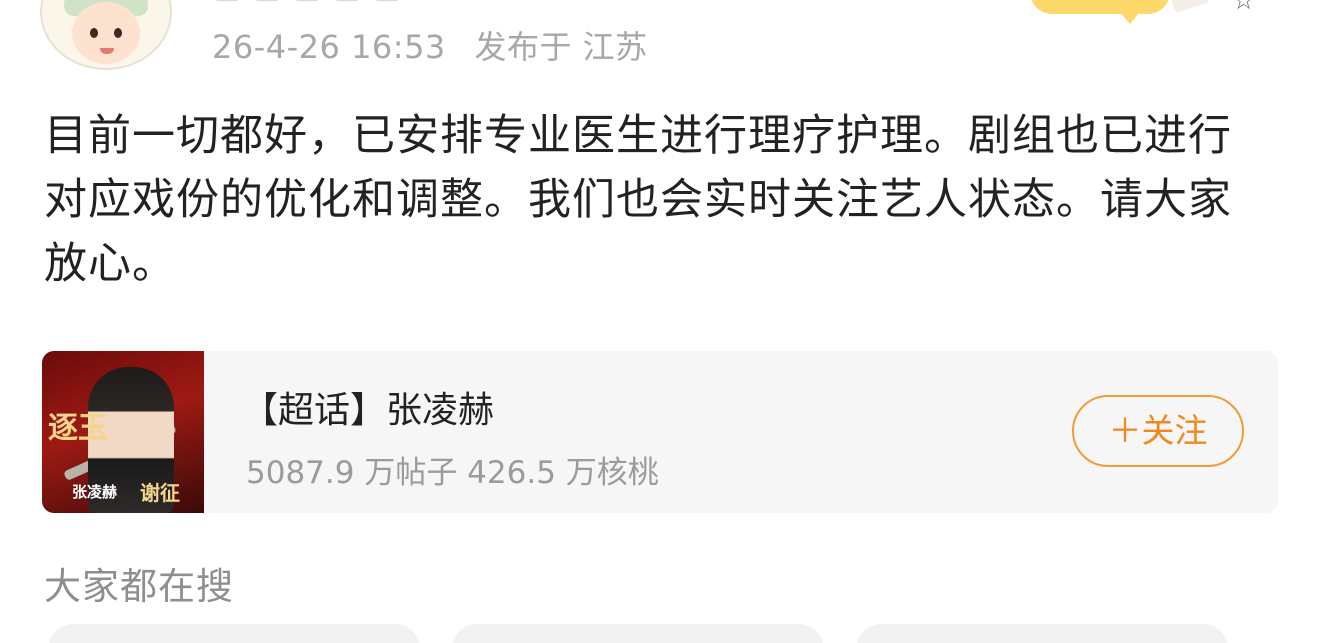  Describe the element at coordinates (561, 47) in the screenshot. I see `post-location: 发布于 江苏` at that location.